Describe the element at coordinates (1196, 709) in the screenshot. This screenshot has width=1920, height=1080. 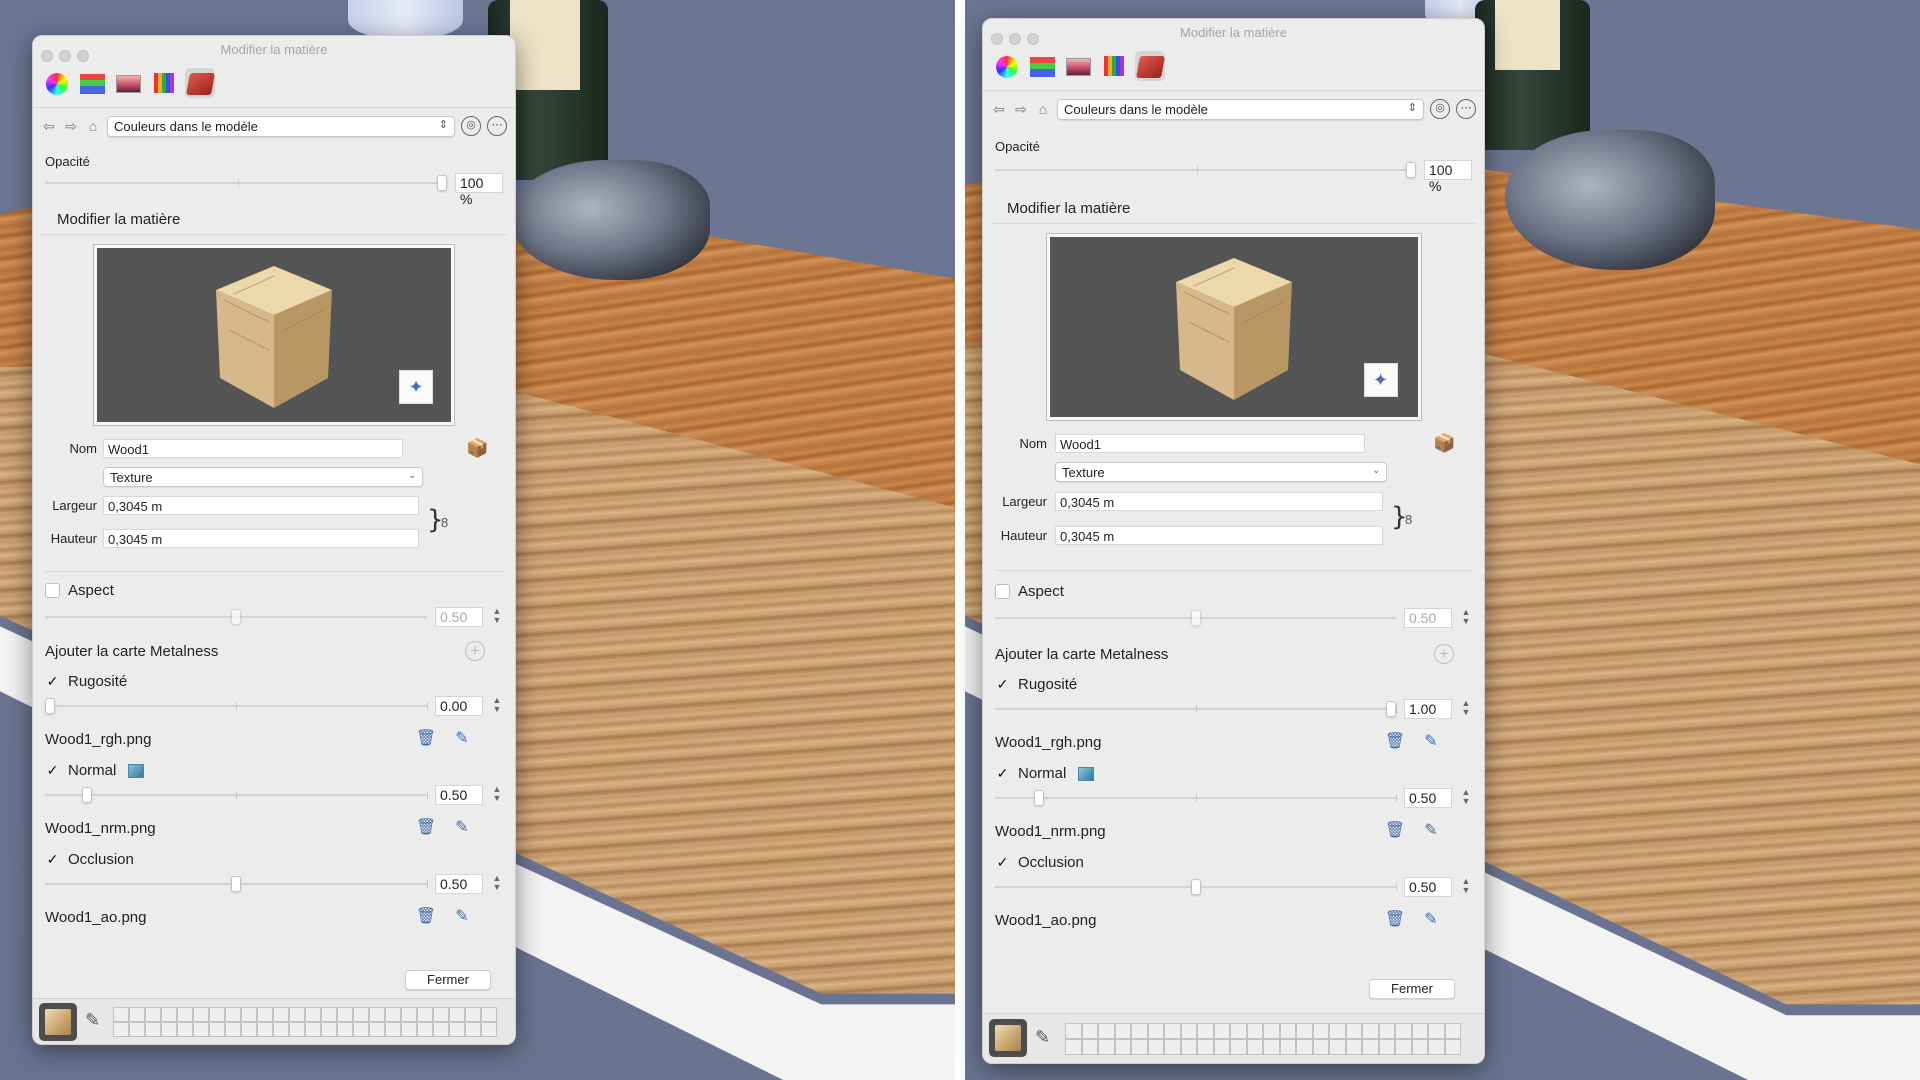
I see `roughness-slider` at that location.